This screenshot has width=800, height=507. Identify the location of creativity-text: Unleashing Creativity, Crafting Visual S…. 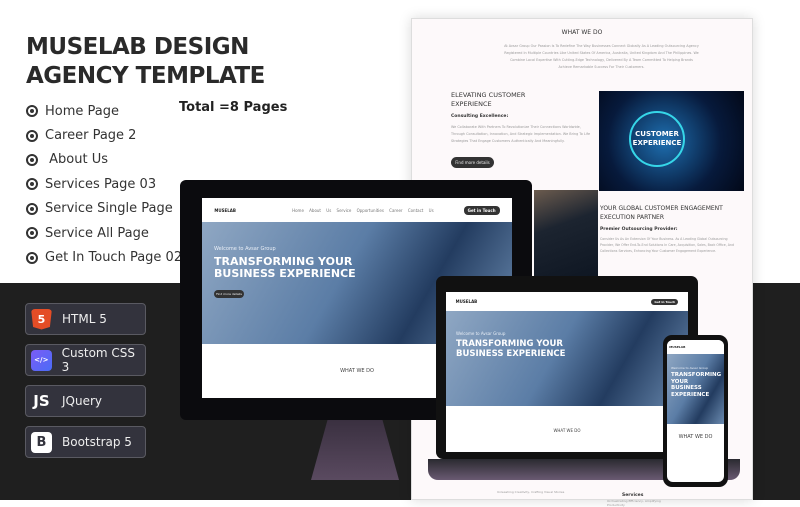
(531, 492).